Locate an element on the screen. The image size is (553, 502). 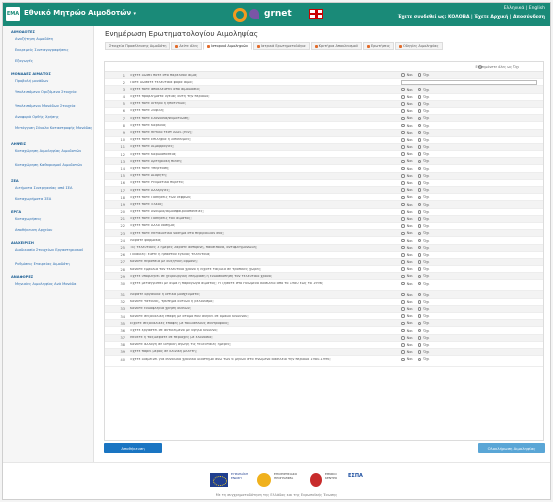
sidebar-item: Εξαγωγές is located at coordinates (48, 62).